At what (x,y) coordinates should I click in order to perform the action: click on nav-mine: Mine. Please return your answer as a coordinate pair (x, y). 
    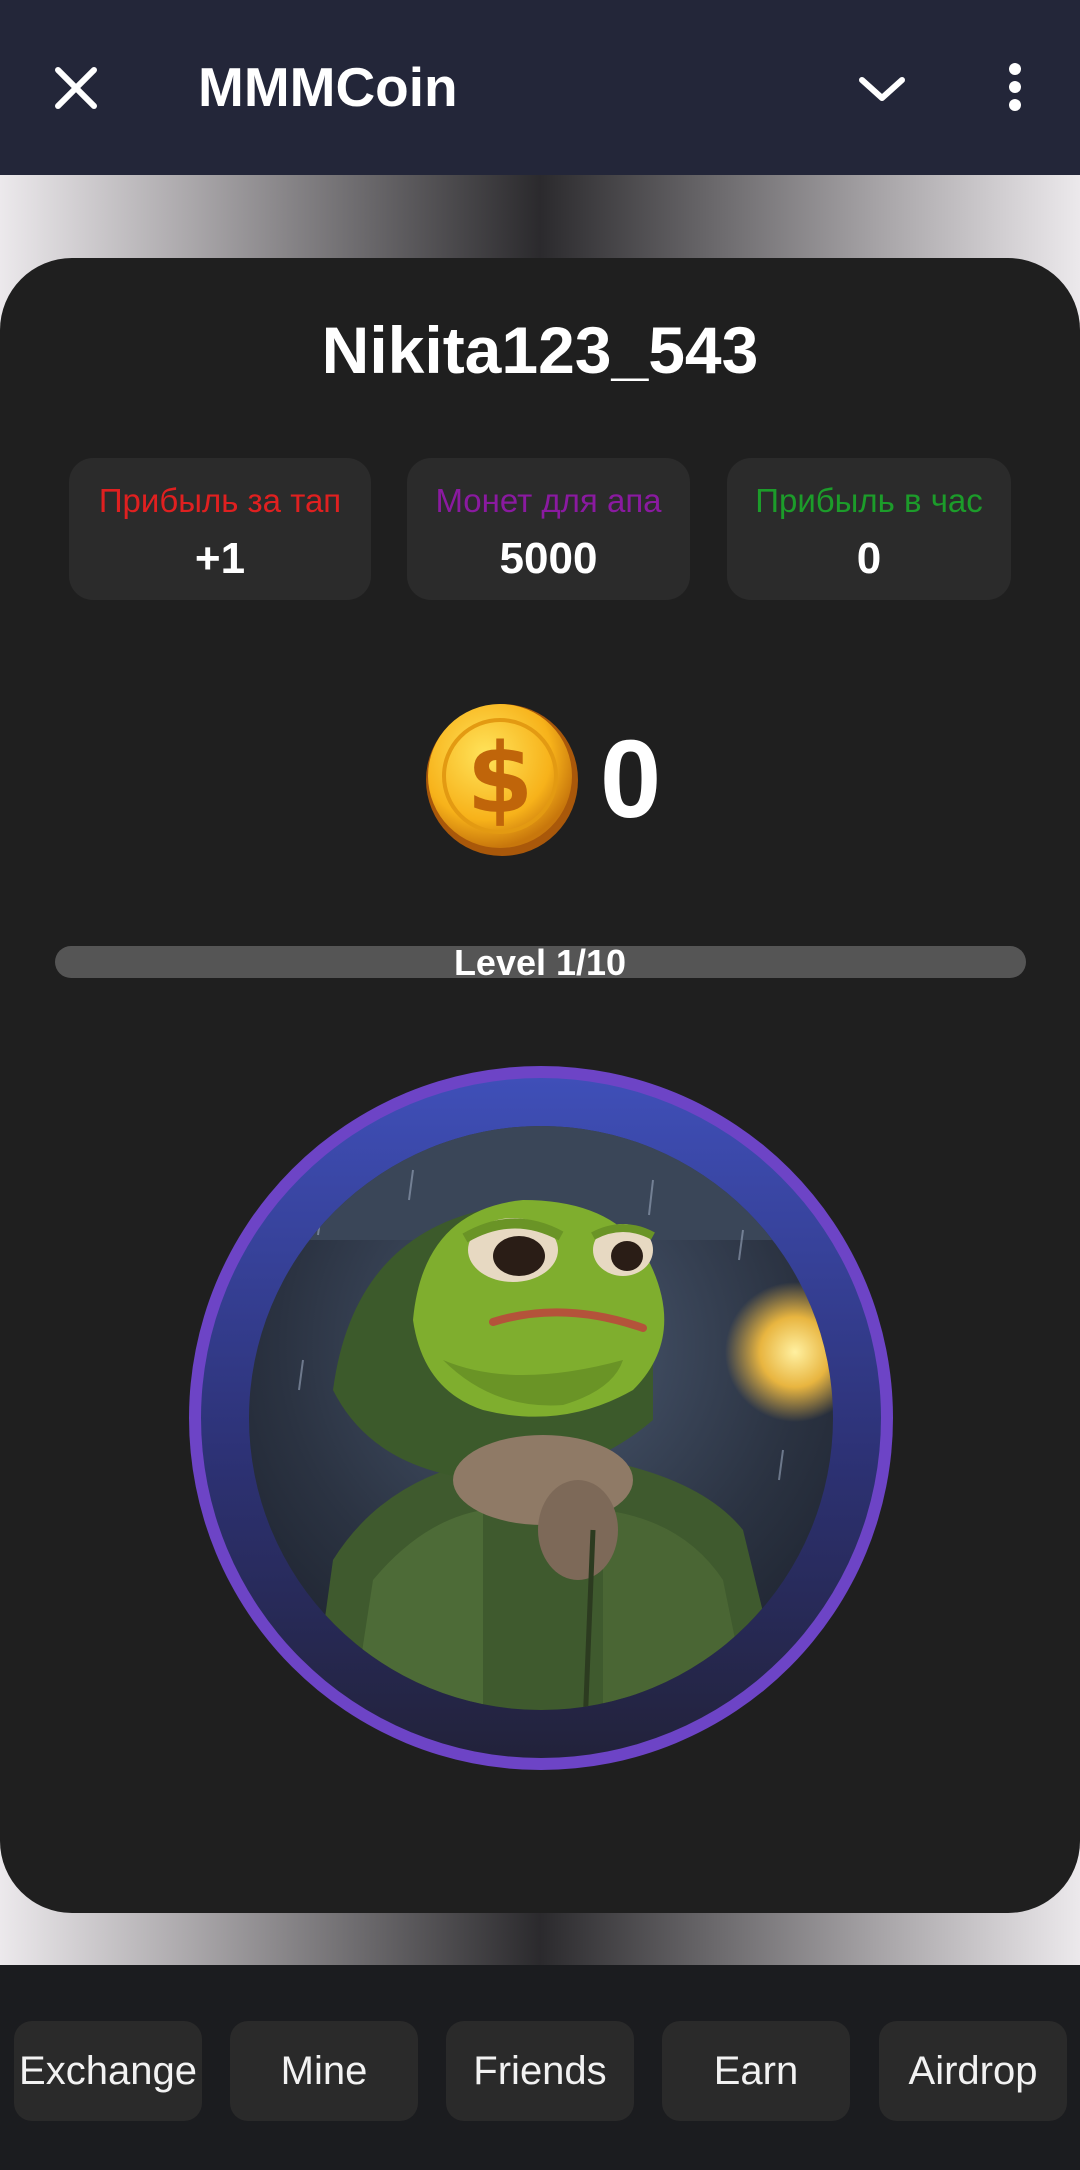
    Looking at the image, I should click on (324, 2071).